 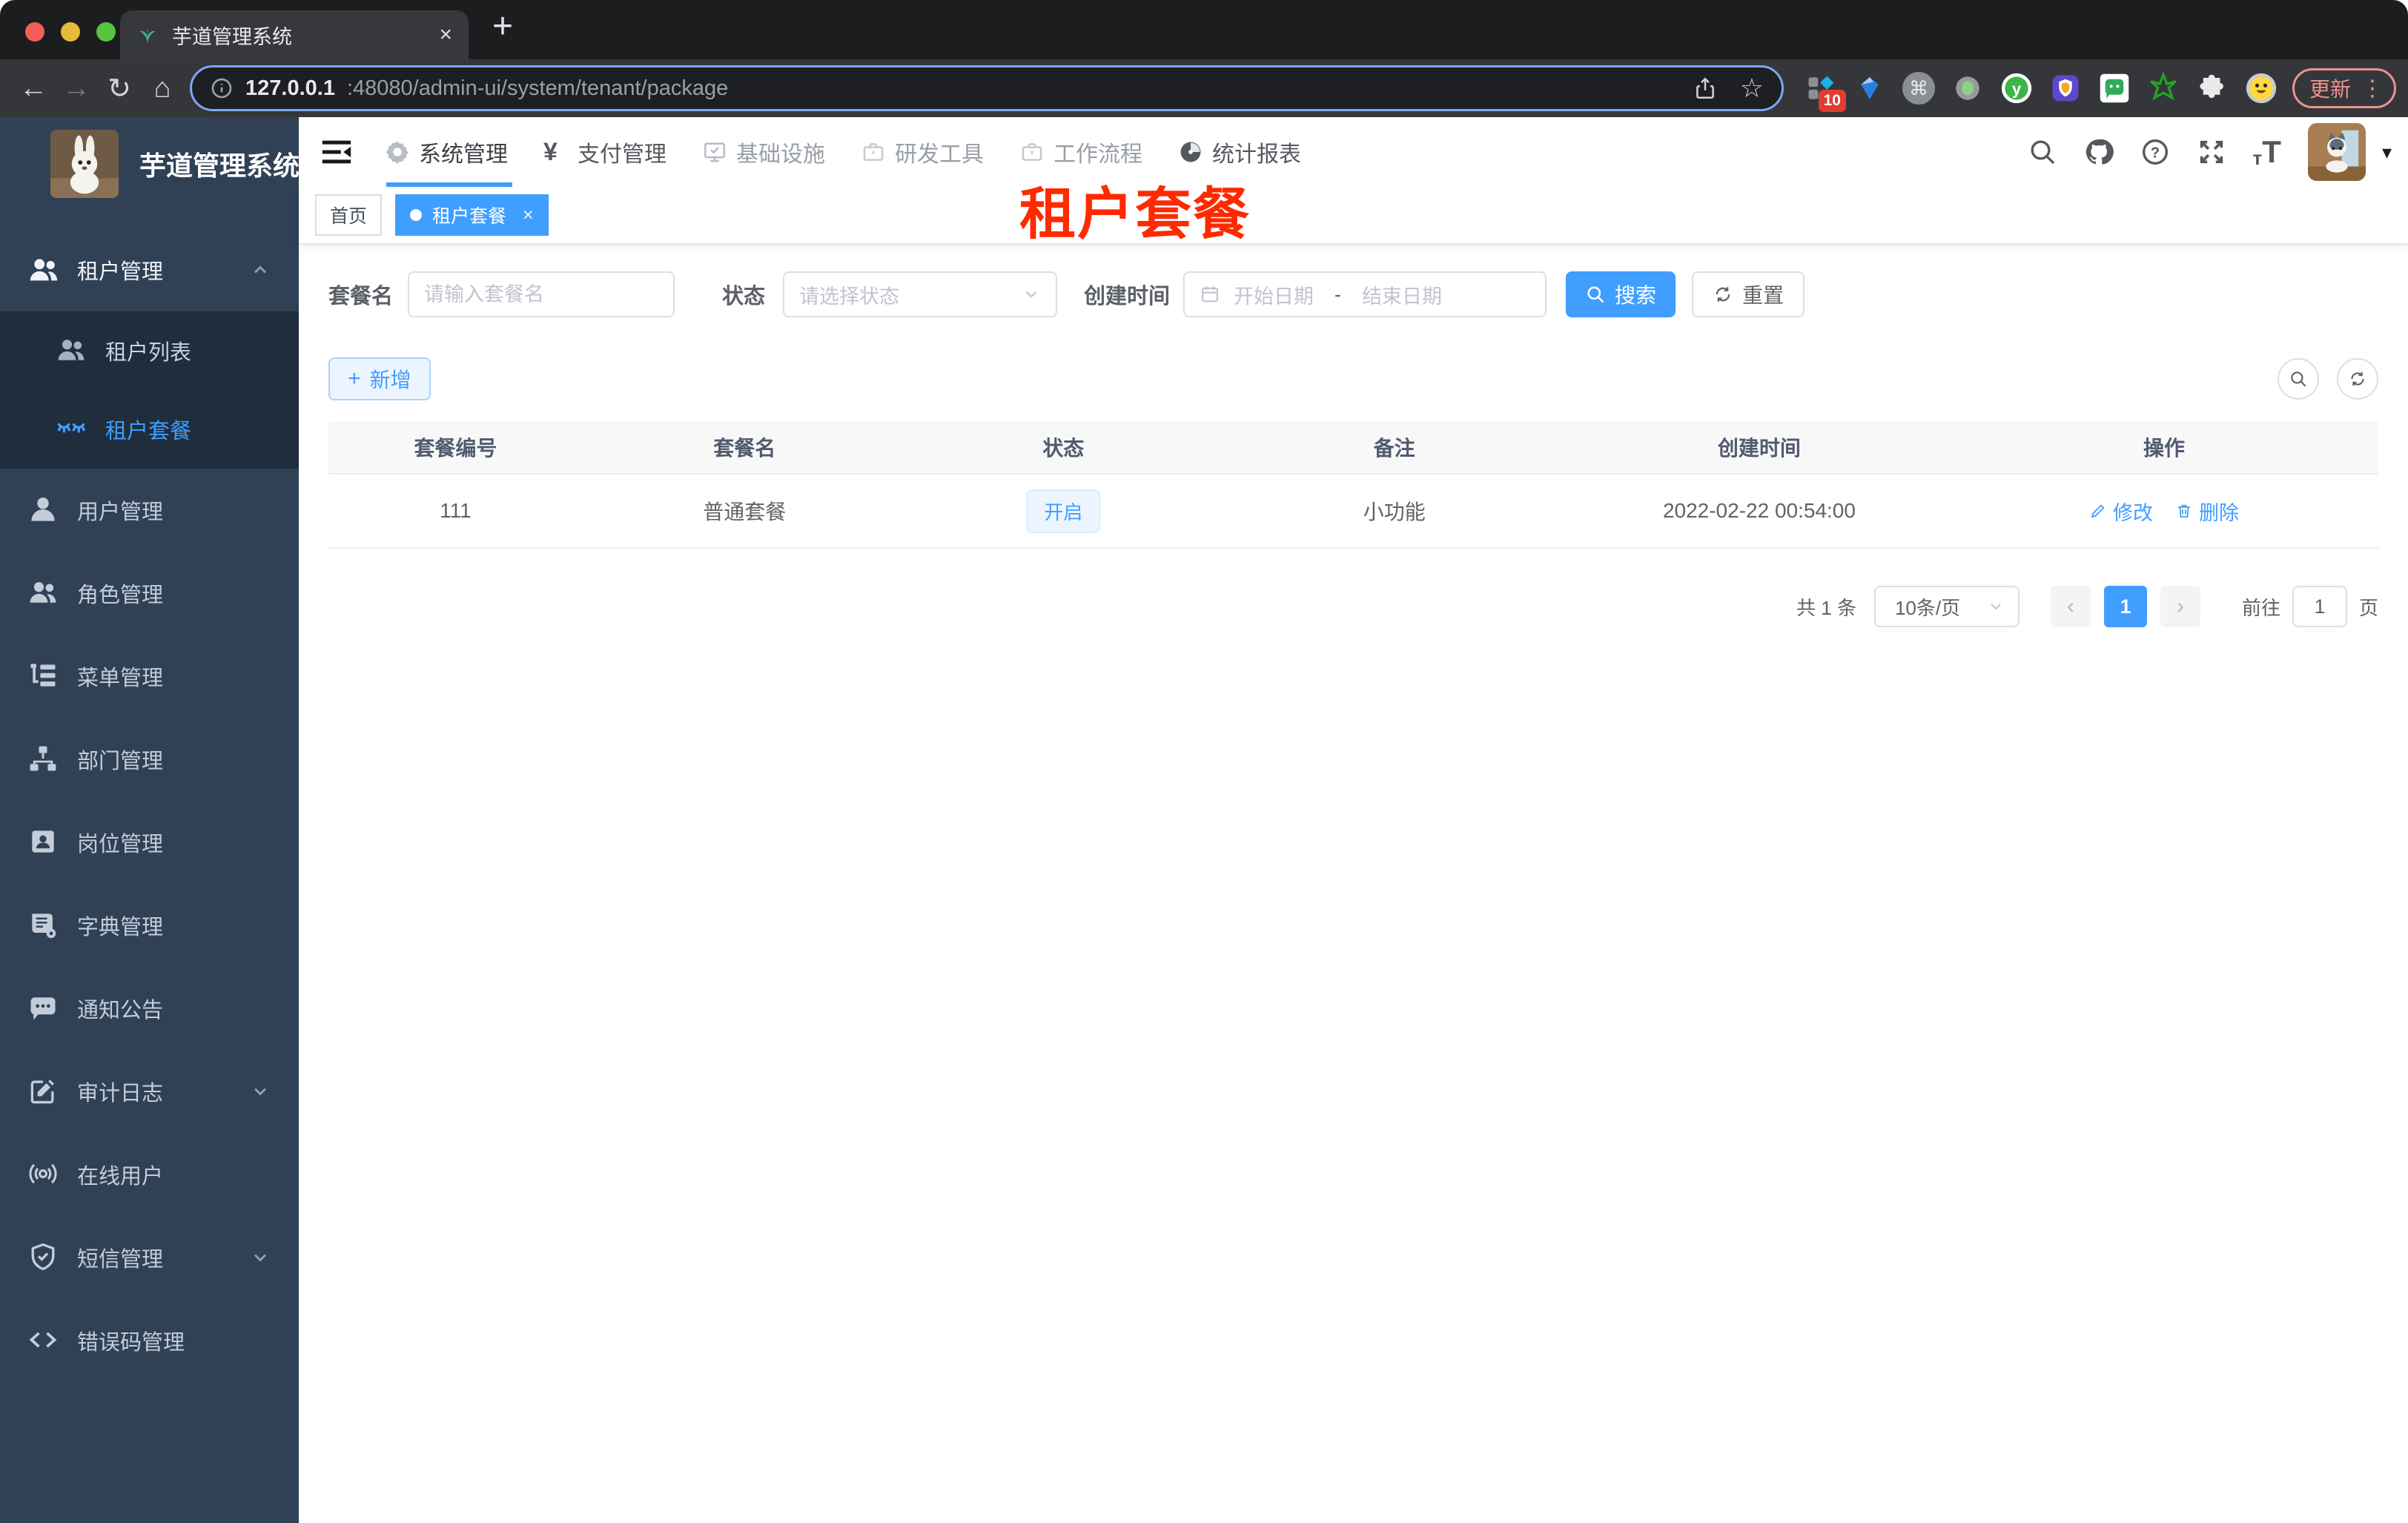 I want to click on github-icon, so click(x=2099, y=152).